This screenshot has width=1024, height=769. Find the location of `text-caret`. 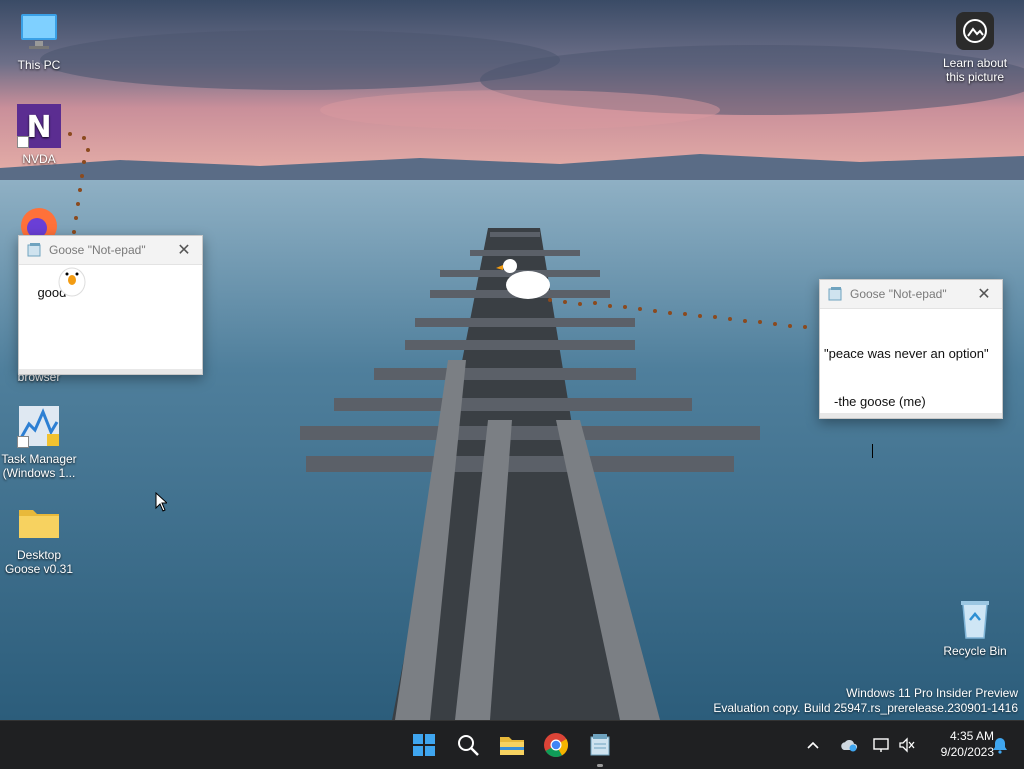

text-caret is located at coordinates (872, 450).